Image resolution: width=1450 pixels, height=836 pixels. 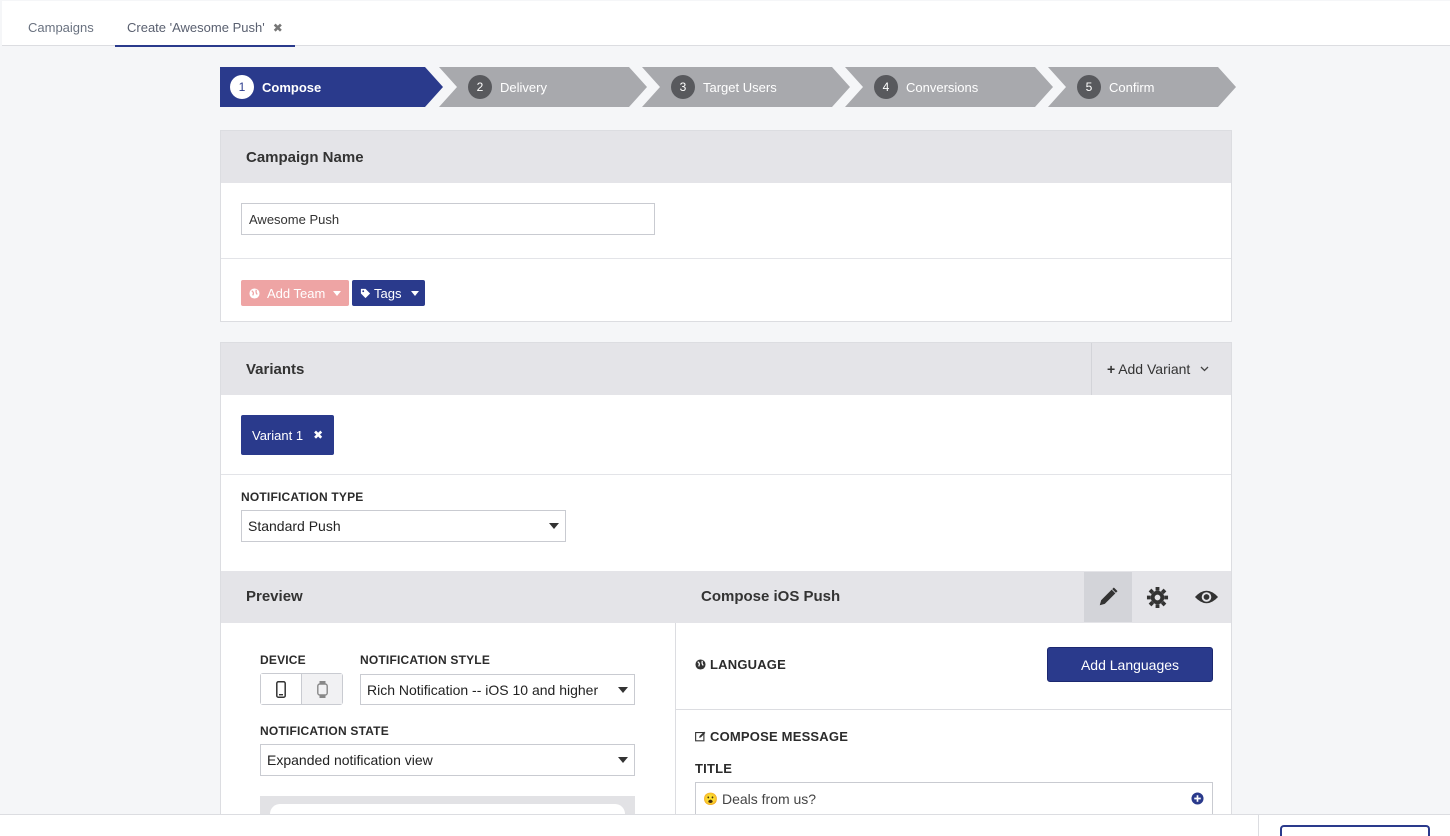 What do you see at coordinates (1130, 664) in the screenshot?
I see `add-languages-button: Add Languages` at bounding box center [1130, 664].